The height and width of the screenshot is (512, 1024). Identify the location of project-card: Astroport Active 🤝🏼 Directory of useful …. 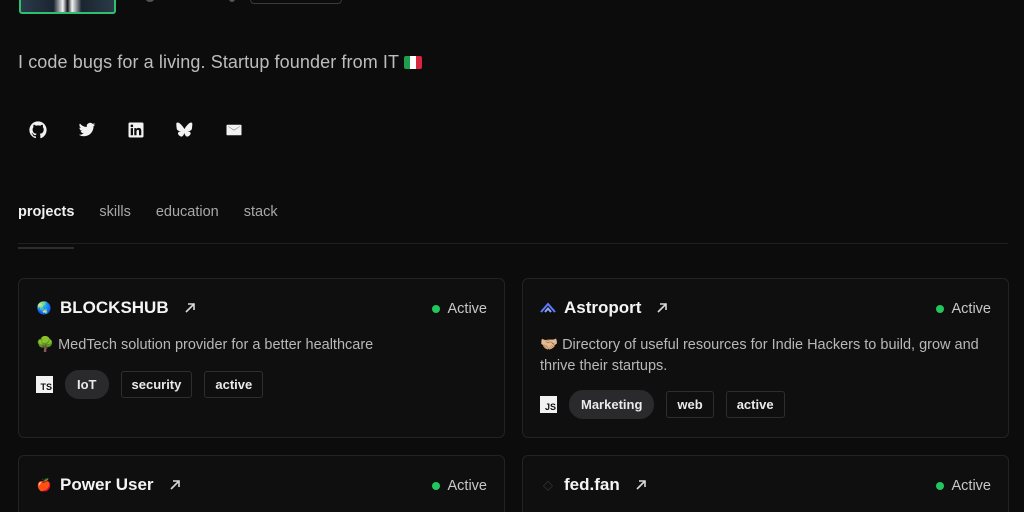
(765, 358).